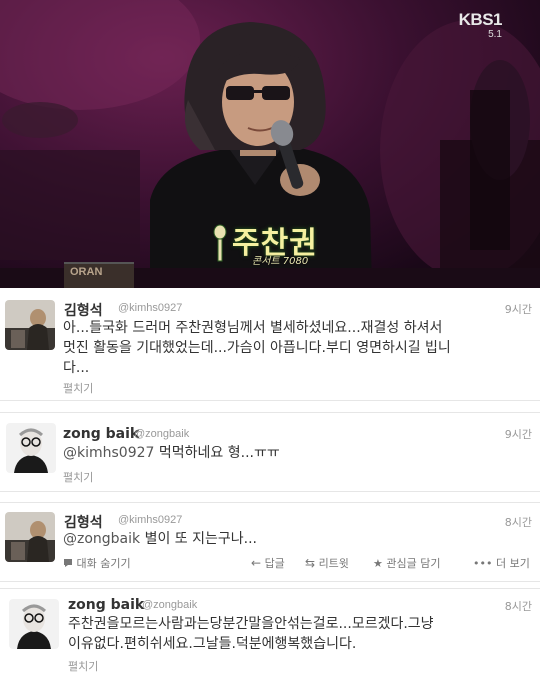 This screenshot has height=683, width=540. What do you see at coordinates (378, 563) in the screenshot?
I see `star-icon: ★` at bounding box center [378, 563].